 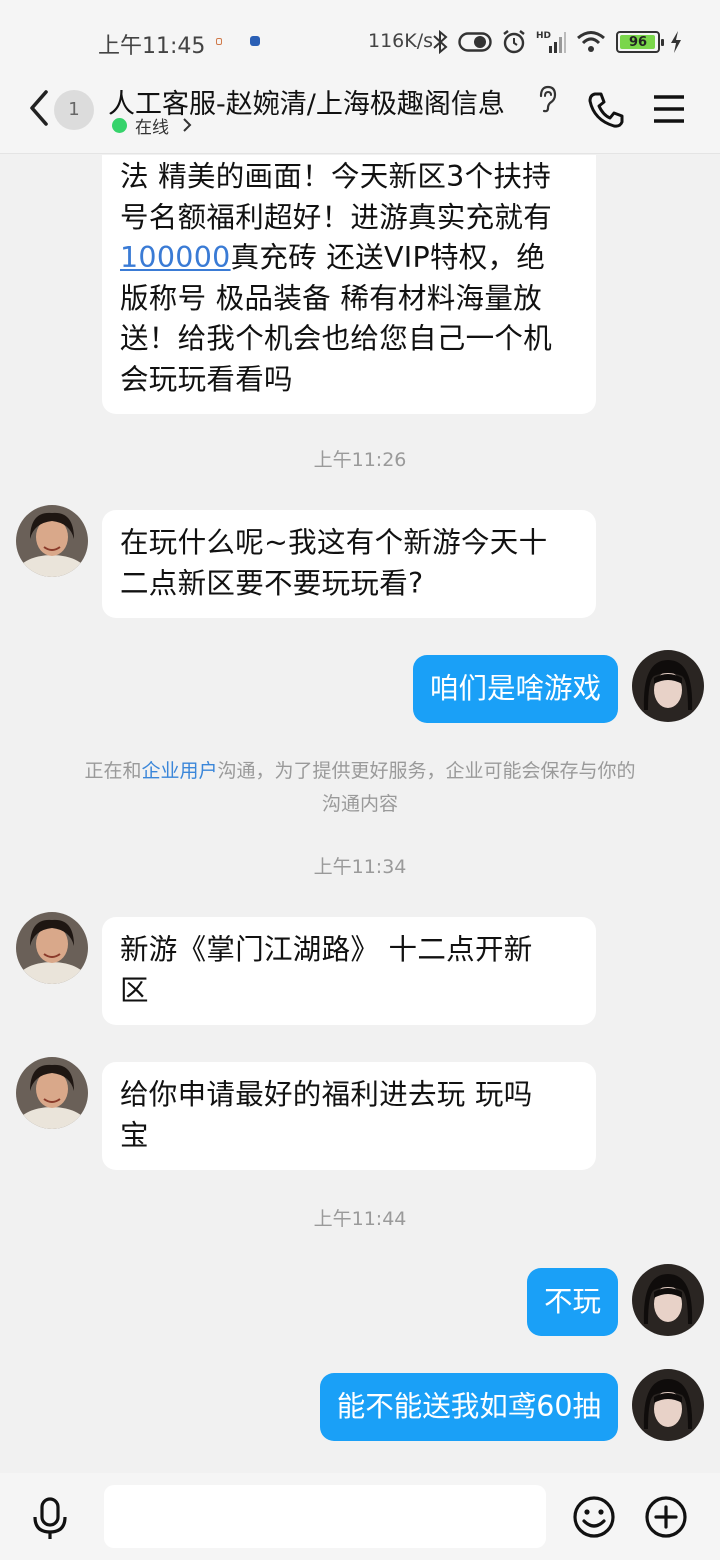 What do you see at coordinates (514, 42) in the screenshot?
I see `alarm-icon` at bounding box center [514, 42].